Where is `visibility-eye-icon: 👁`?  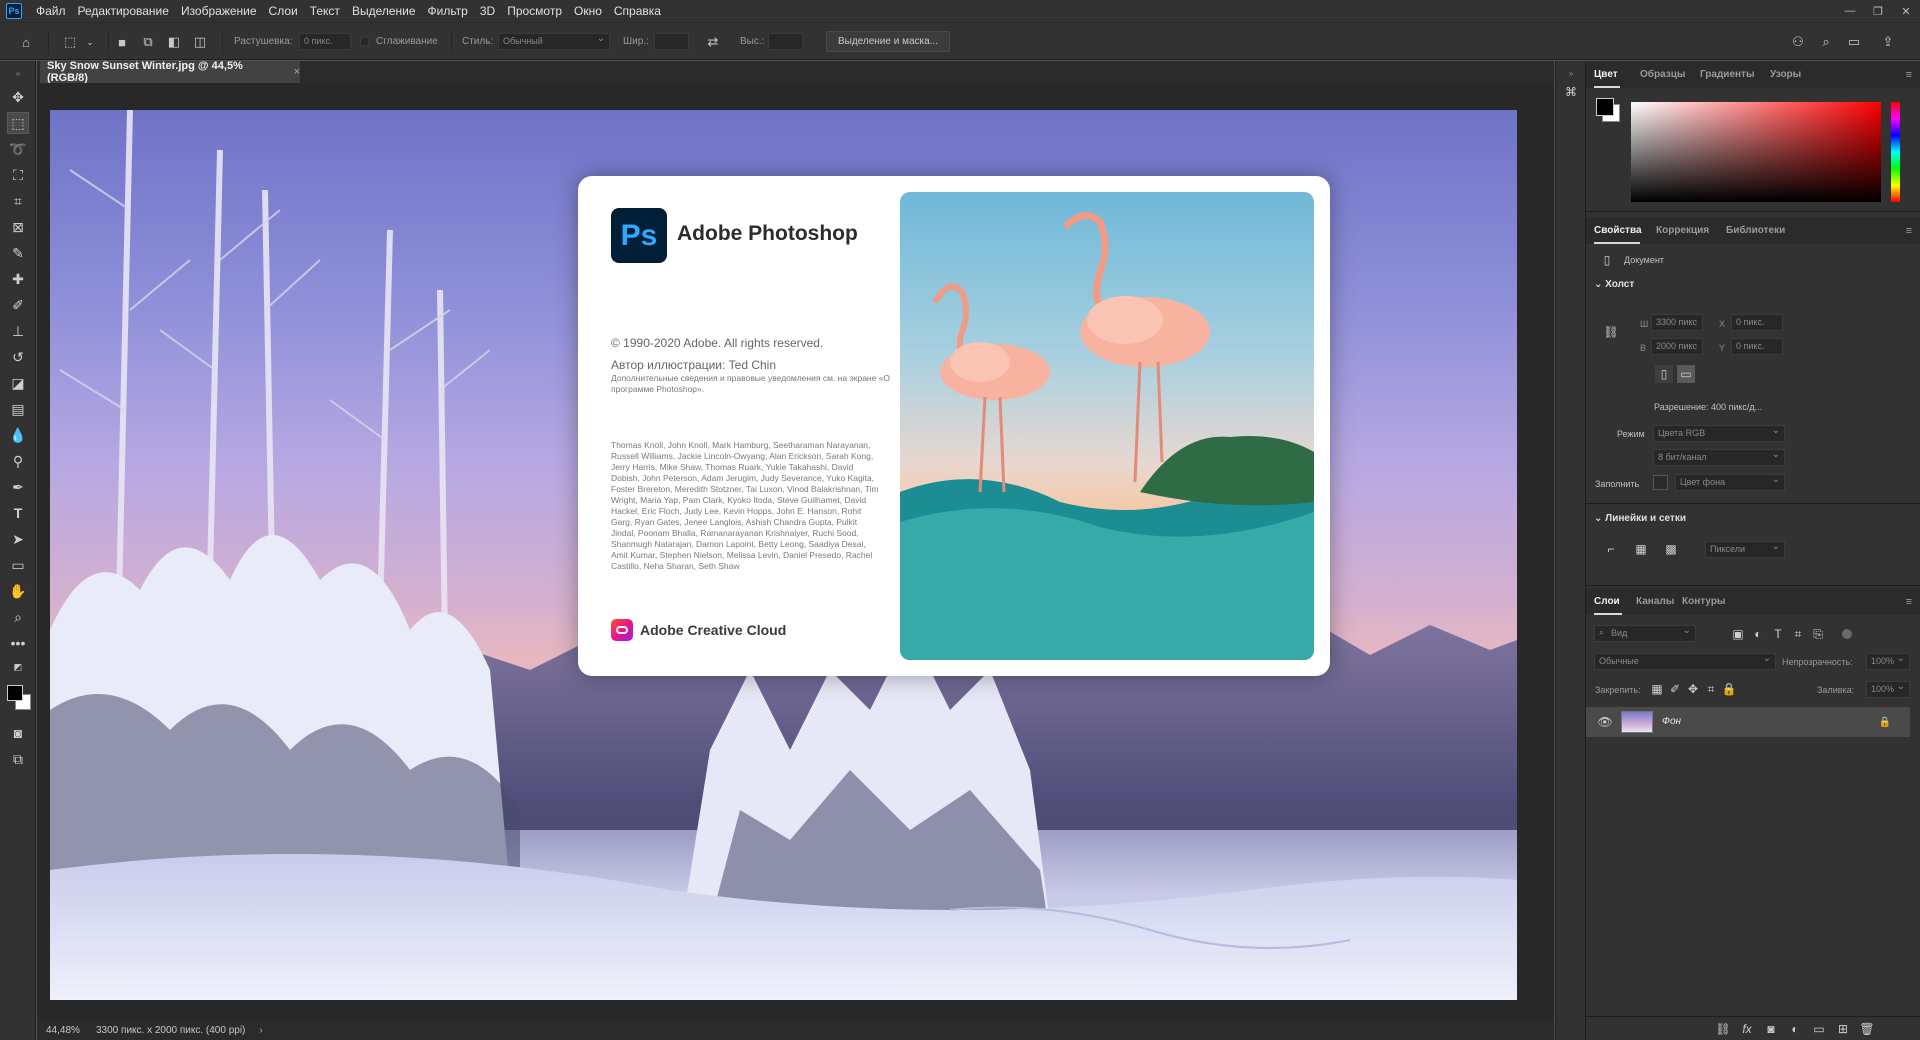
visibility-eye-icon: 👁 is located at coordinates (1605, 722).